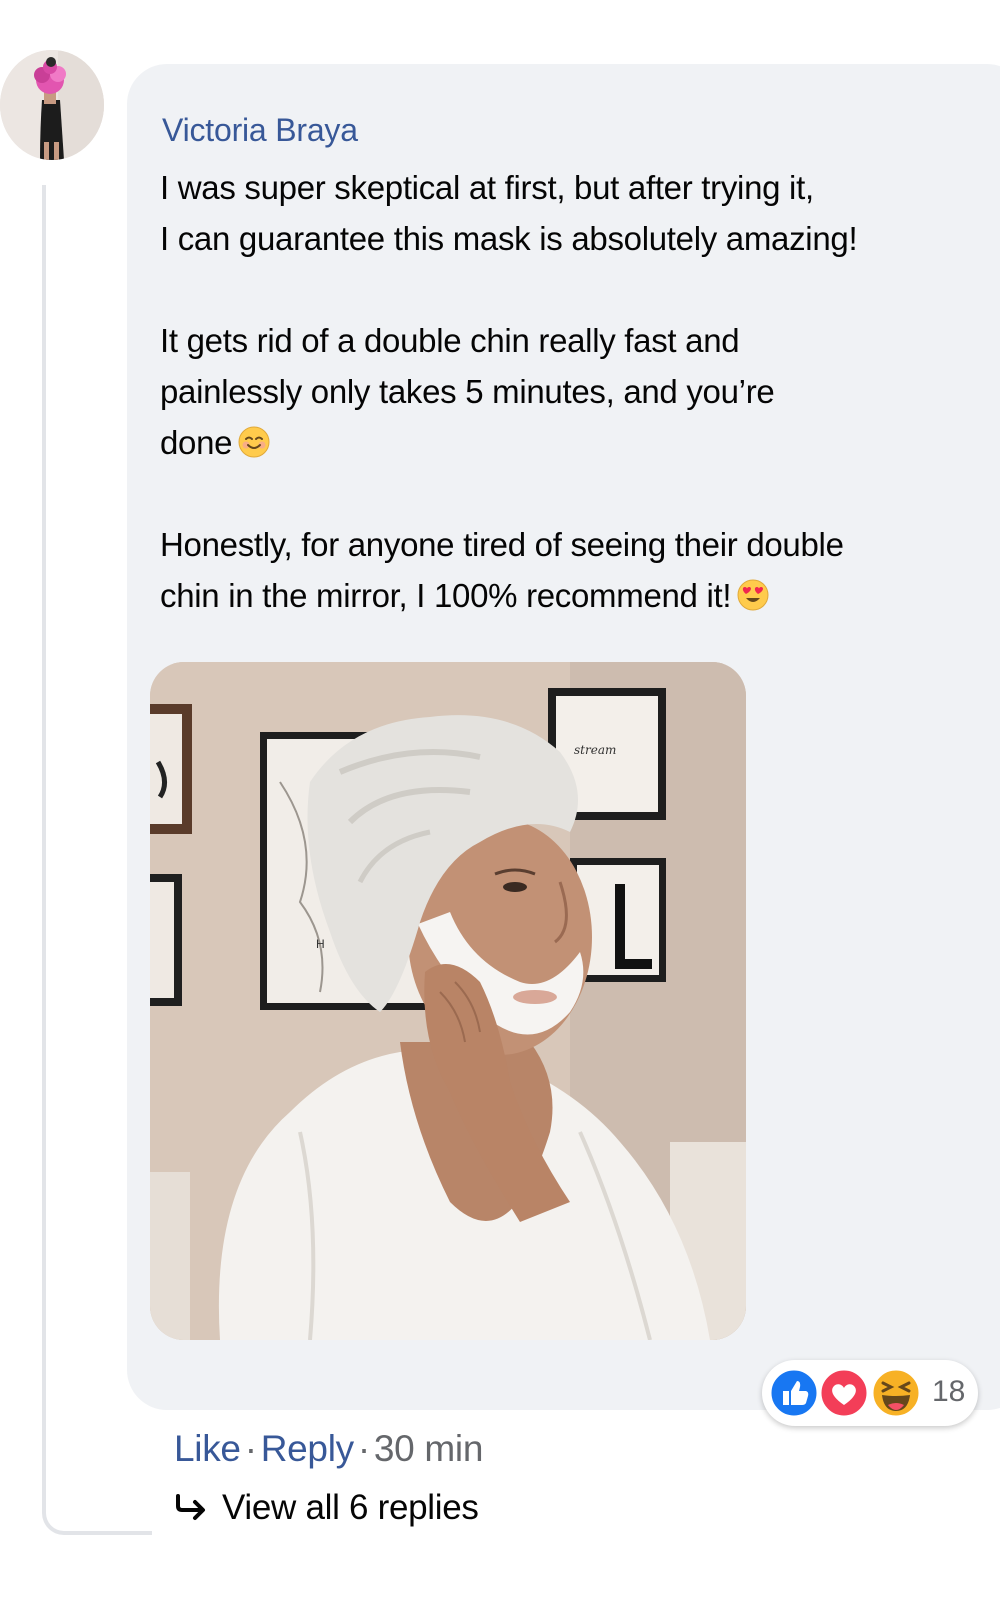 The height and width of the screenshot is (1600, 1000). I want to click on like-icon, so click(794, 1393).